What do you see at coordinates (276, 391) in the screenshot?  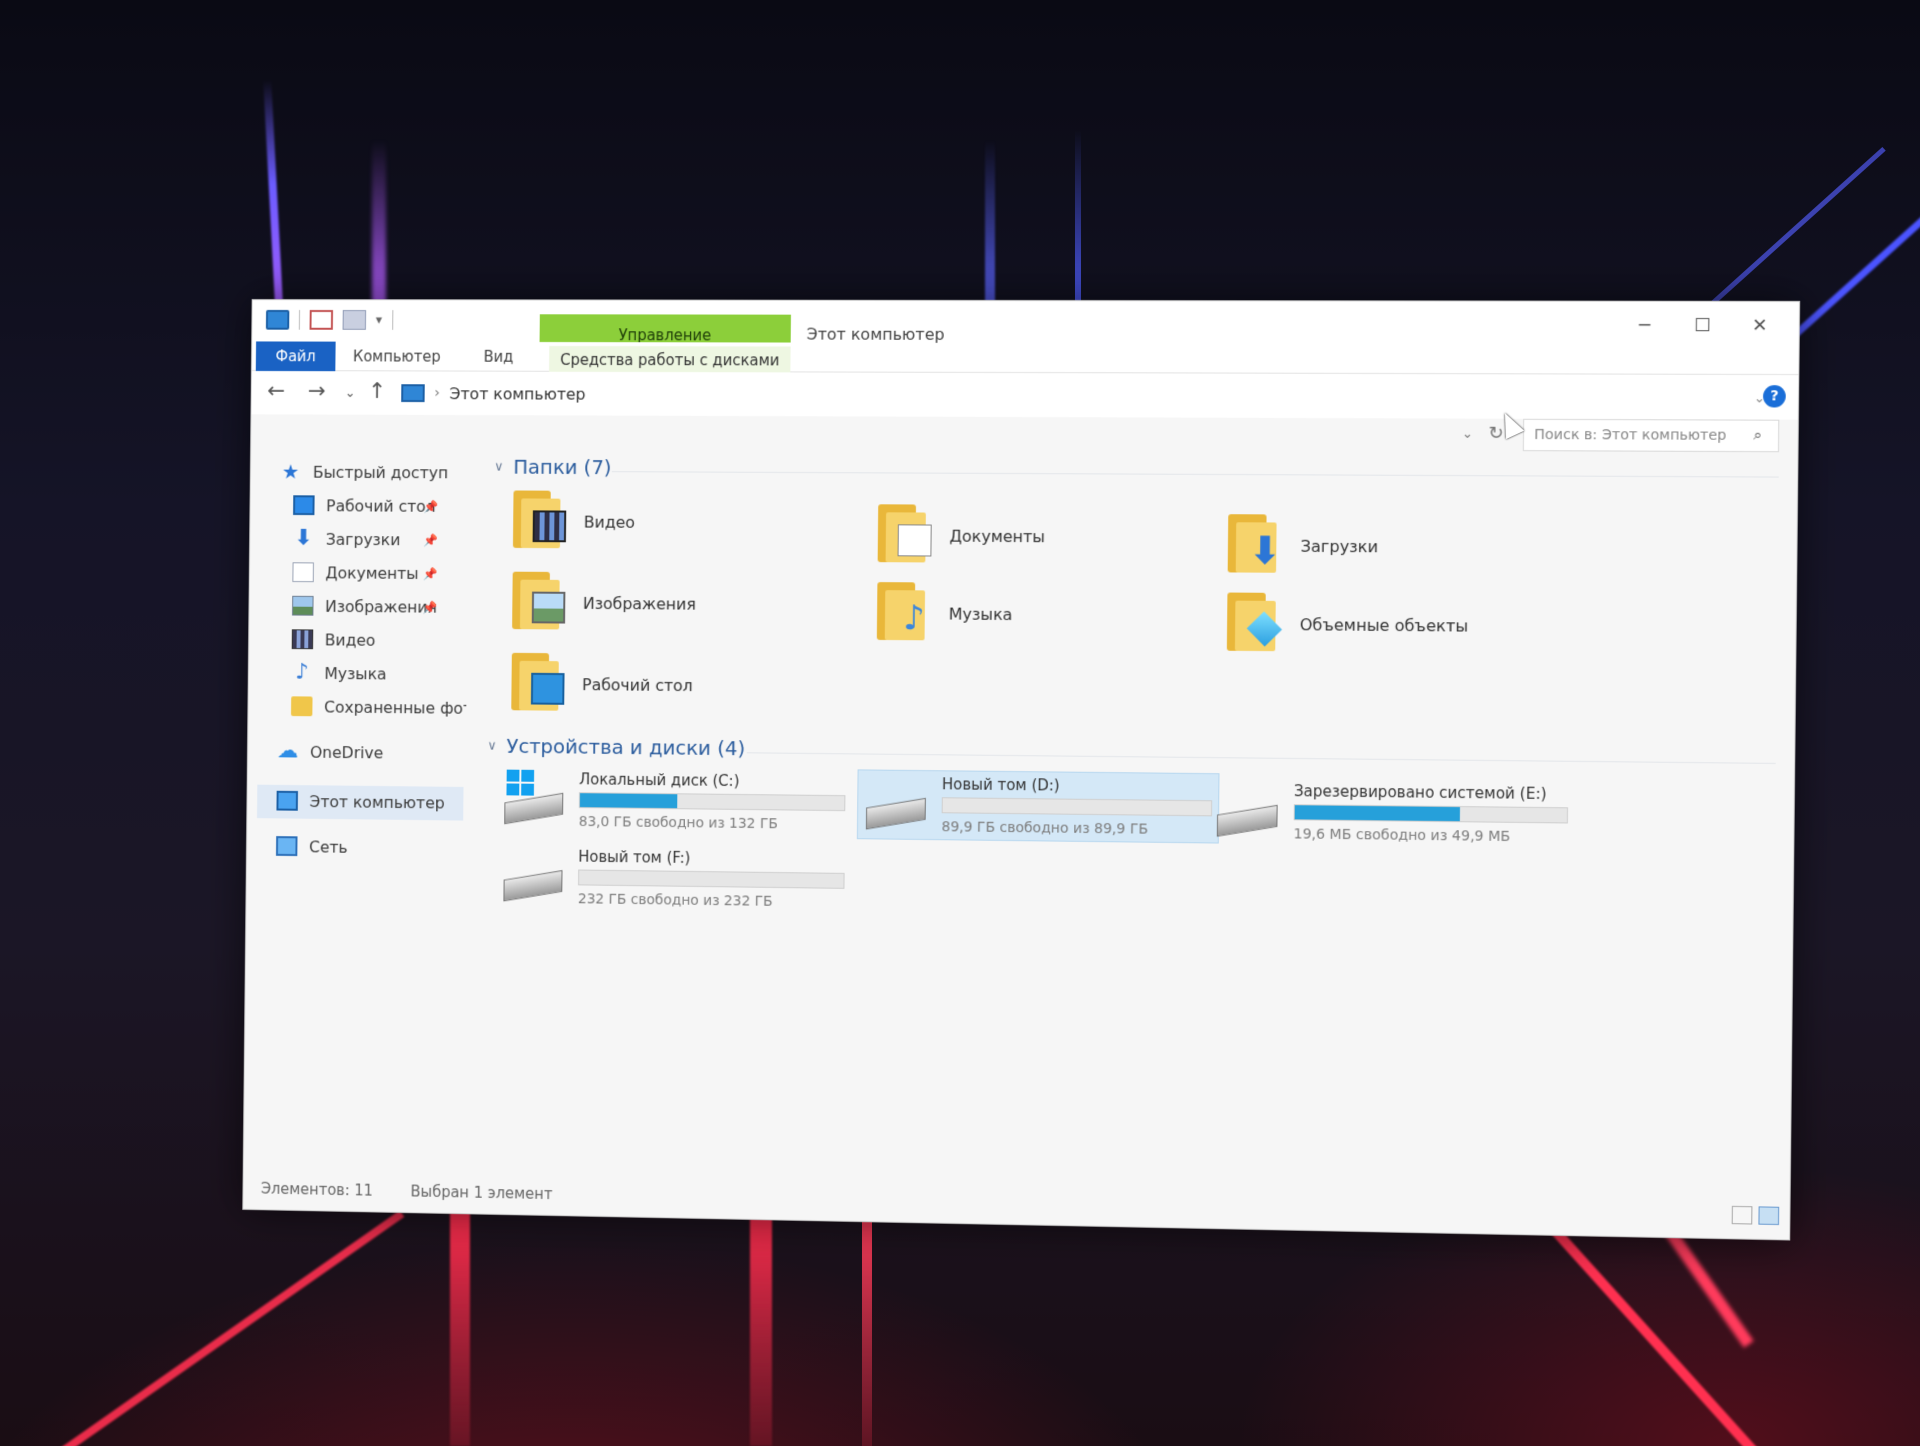 I see `back-arrow-icon: ←` at bounding box center [276, 391].